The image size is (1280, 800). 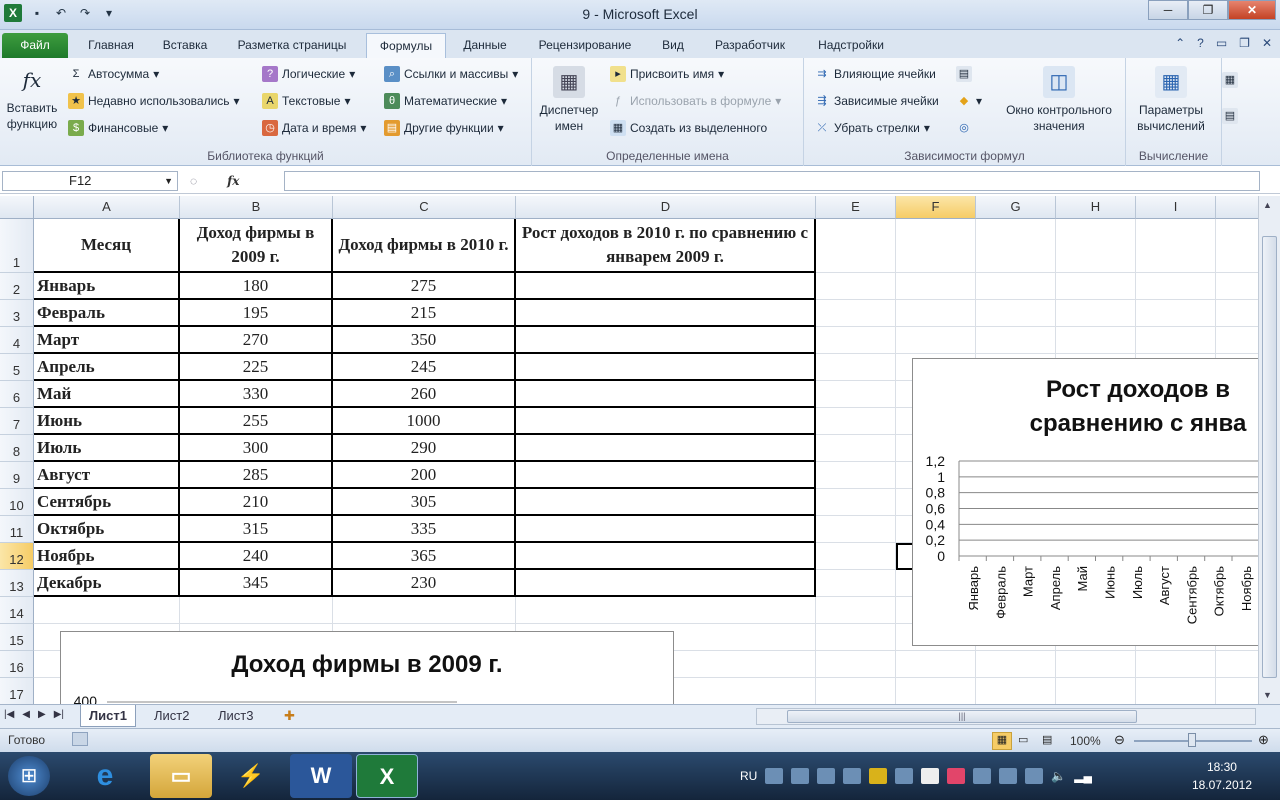 I want to click on remove-arrows-button: ⤫ Убрать стрелки ▾, so click(x=872, y=128).